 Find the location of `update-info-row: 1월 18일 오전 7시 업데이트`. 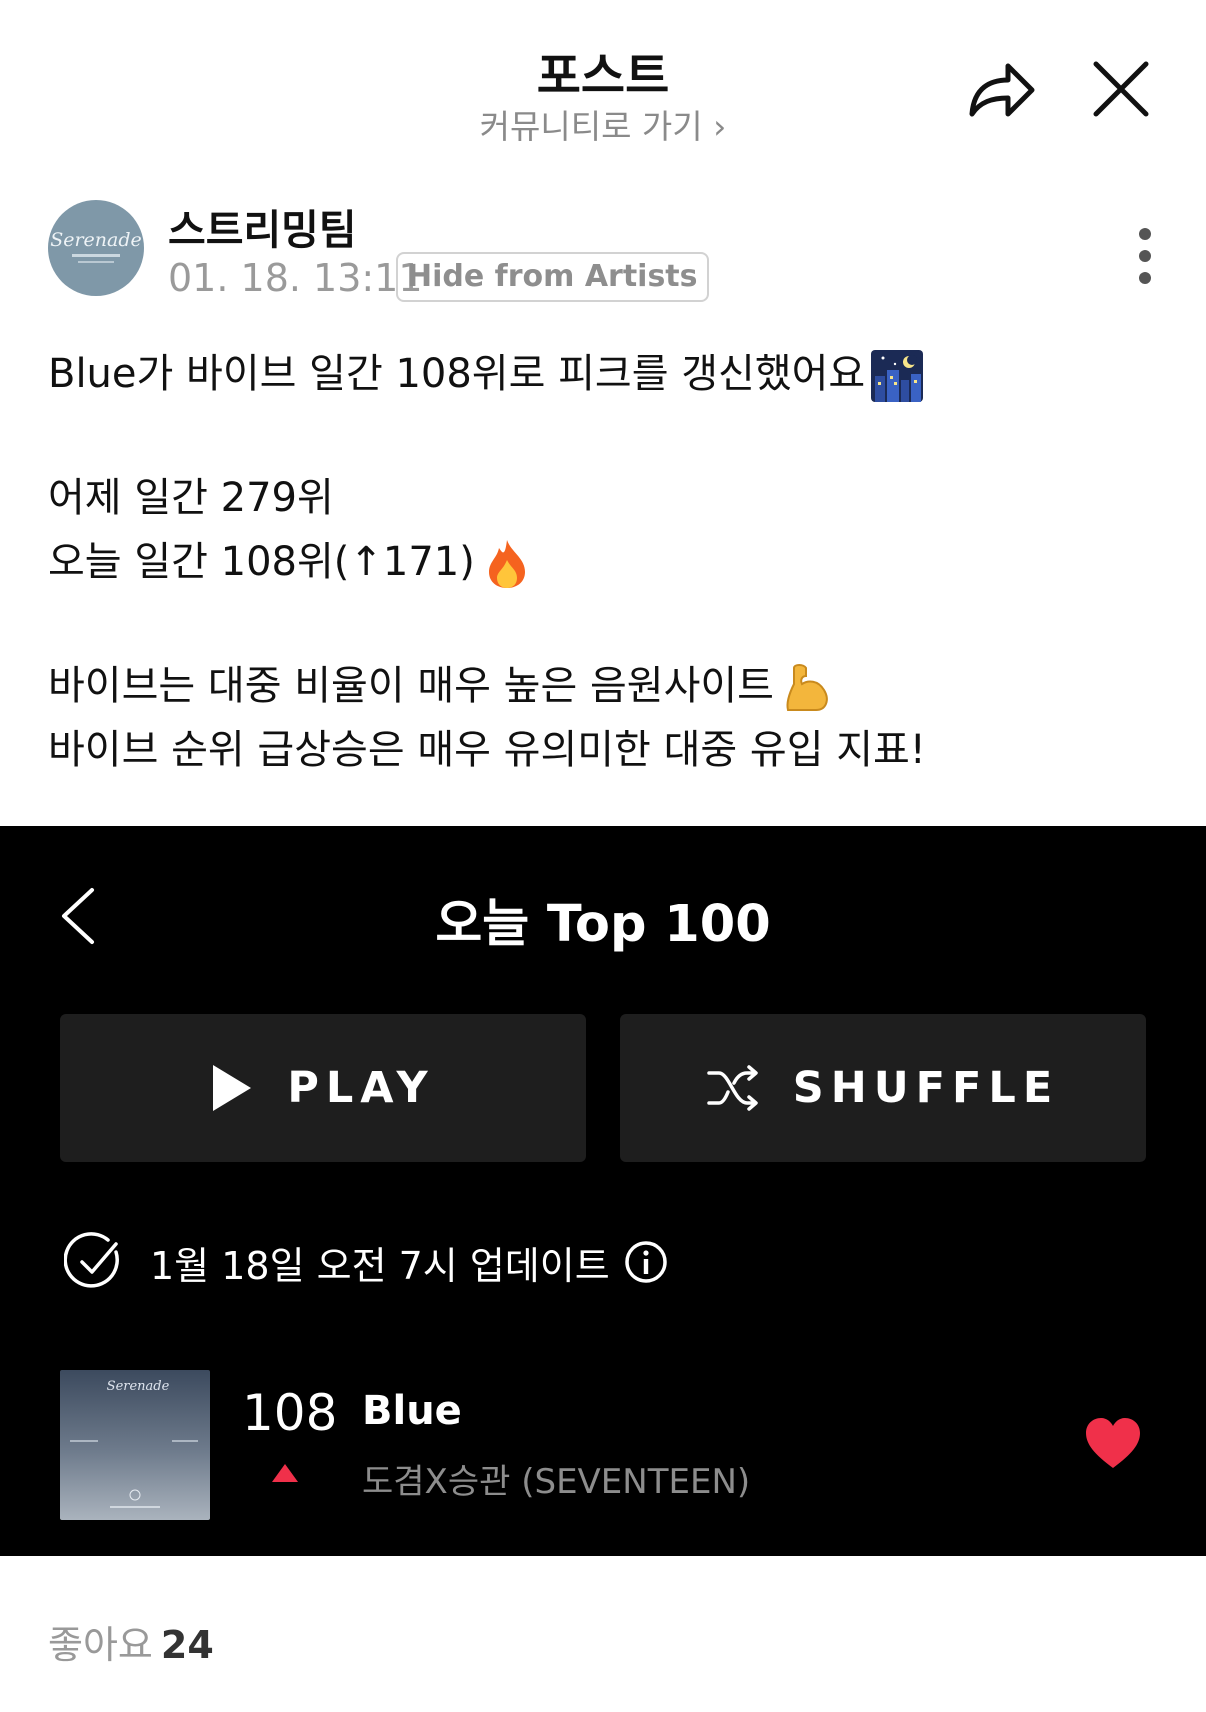

update-info-row: 1월 18일 오전 7시 업데이트 is located at coordinates (366, 1262).